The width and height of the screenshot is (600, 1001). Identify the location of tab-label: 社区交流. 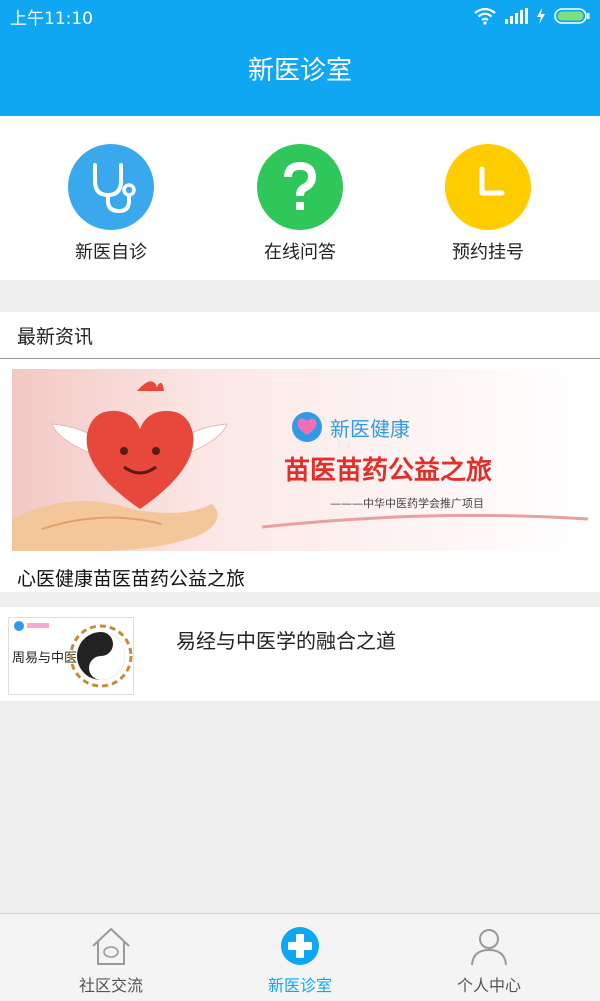
(110, 985).